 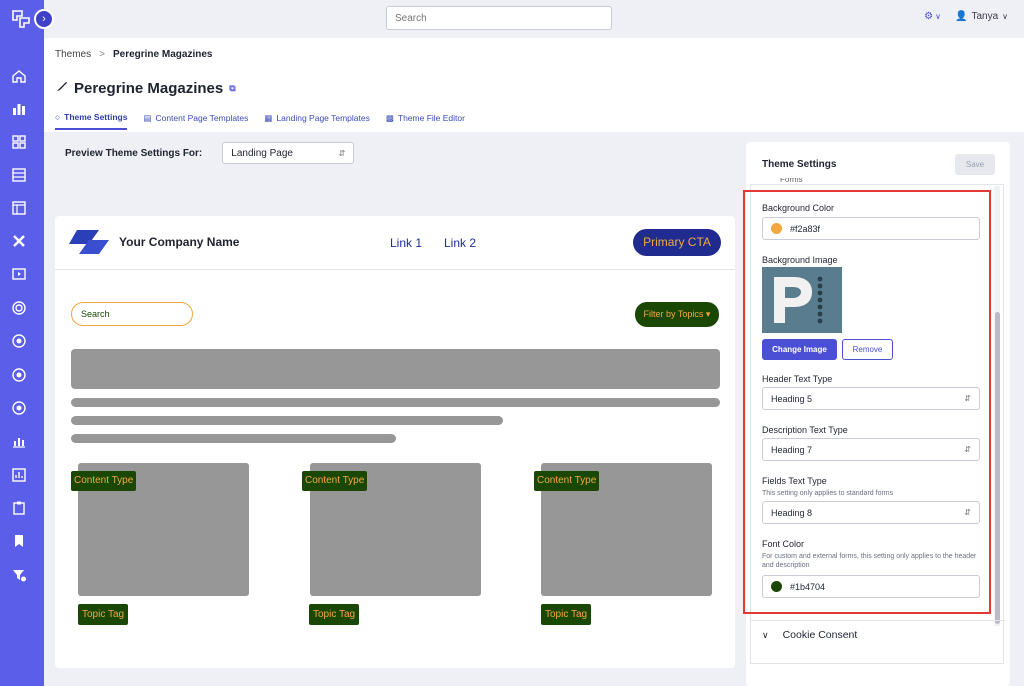 I want to click on media-icon, so click(x=19, y=274).